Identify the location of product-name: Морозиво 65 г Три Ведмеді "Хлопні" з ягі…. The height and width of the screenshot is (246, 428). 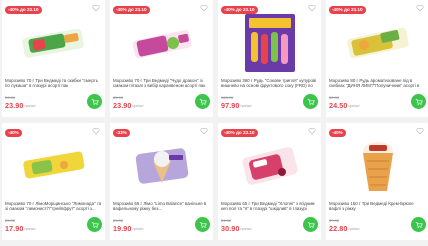
(269, 206).